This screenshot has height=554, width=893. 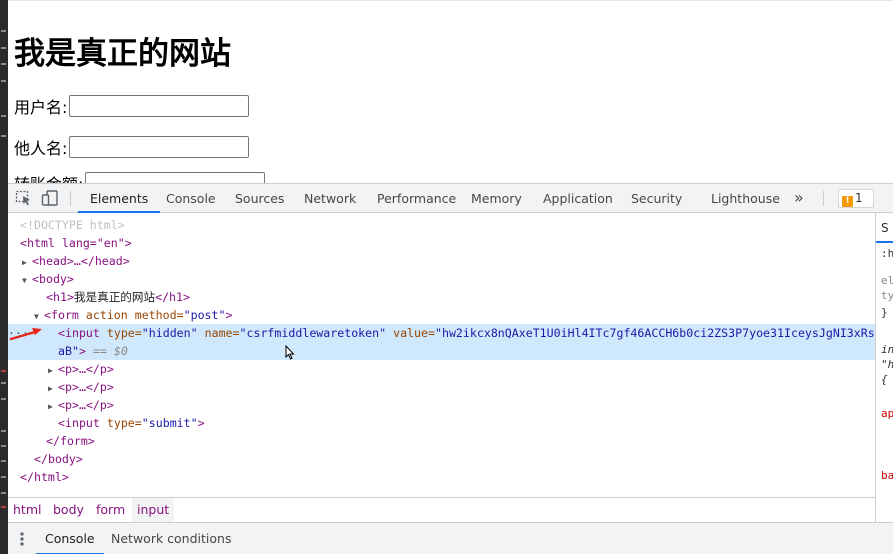 What do you see at coordinates (120, 333) in the screenshot?
I see `input-type-attr: type=` at bounding box center [120, 333].